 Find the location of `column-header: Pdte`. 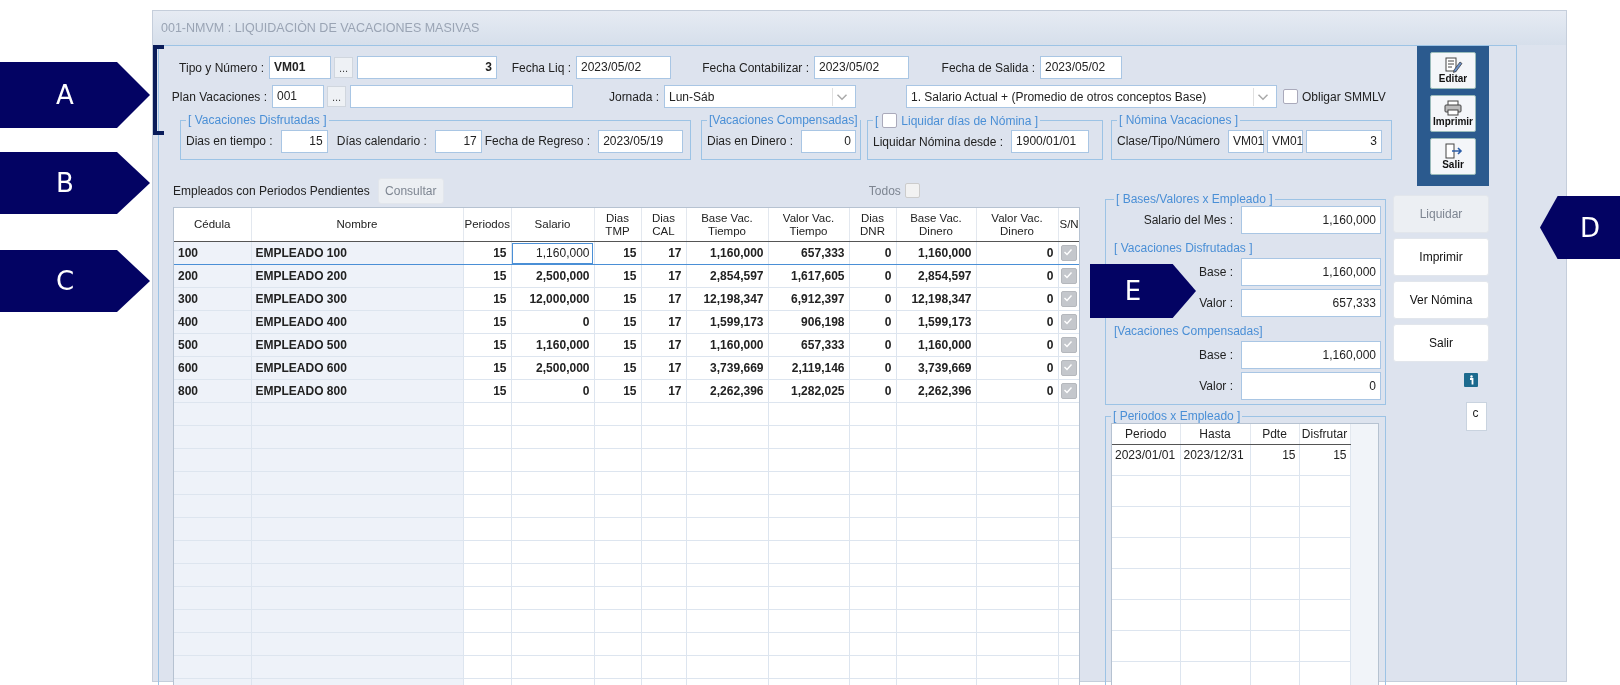

column-header: Pdte is located at coordinates (1274, 434).